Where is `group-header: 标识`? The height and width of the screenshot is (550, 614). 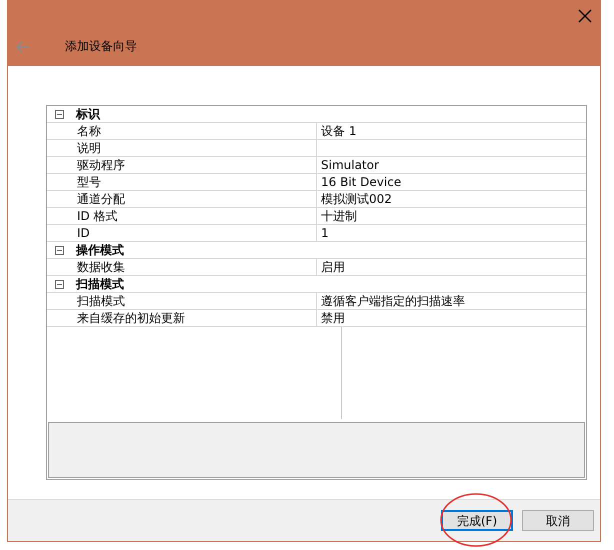 group-header: 标识 is located at coordinates (86, 114).